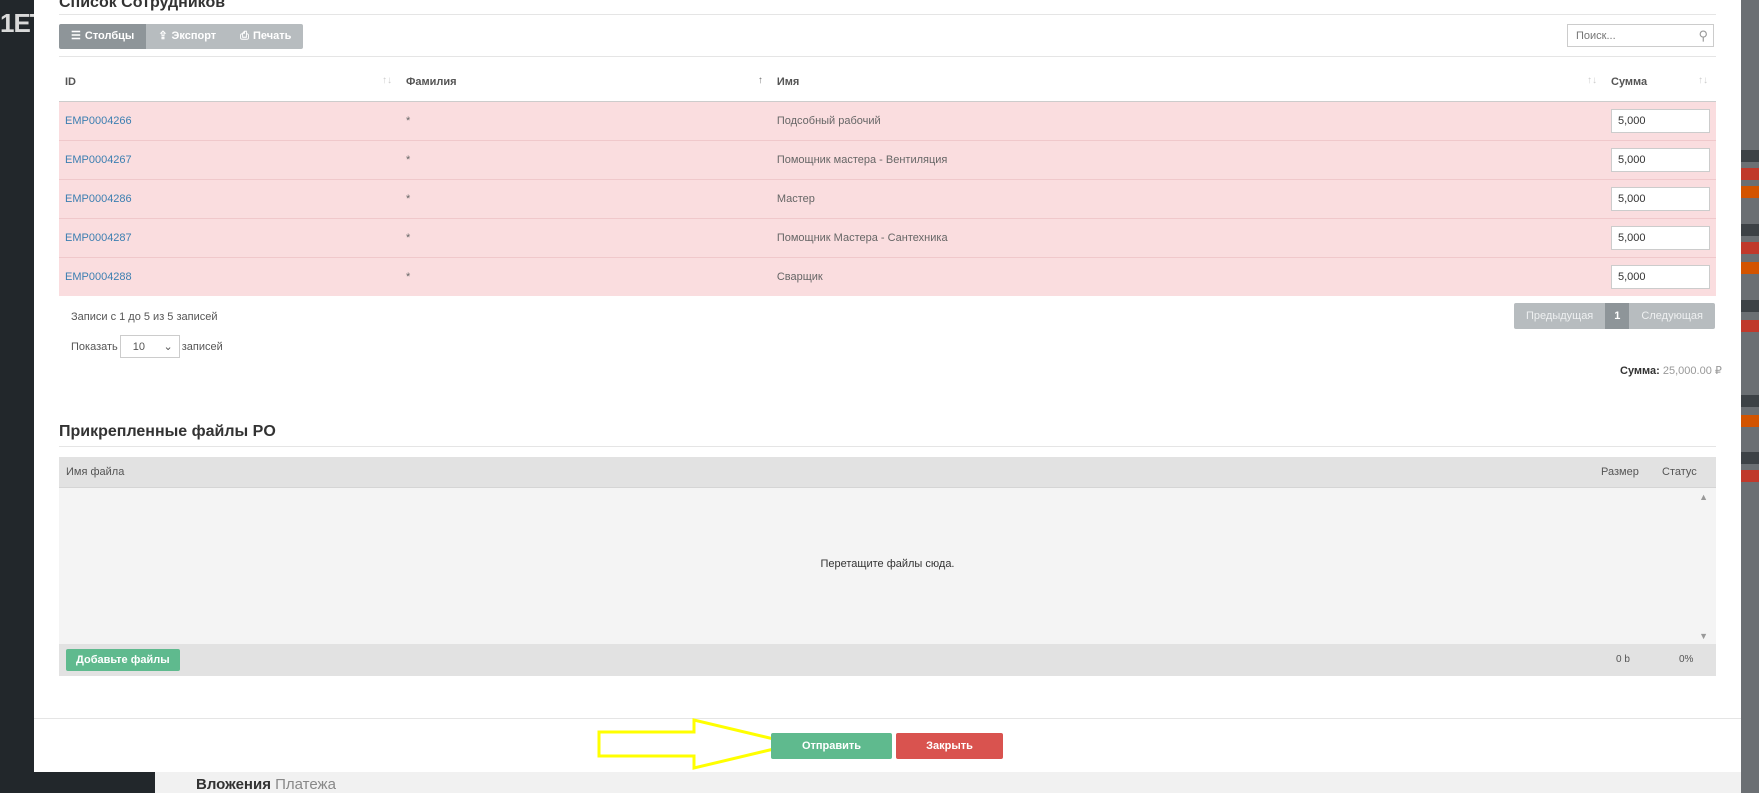 The width and height of the screenshot is (1759, 793). Describe the element at coordinates (1187, 121) in the screenshot. I see `name-cell: Подсобный рабочий` at that location.